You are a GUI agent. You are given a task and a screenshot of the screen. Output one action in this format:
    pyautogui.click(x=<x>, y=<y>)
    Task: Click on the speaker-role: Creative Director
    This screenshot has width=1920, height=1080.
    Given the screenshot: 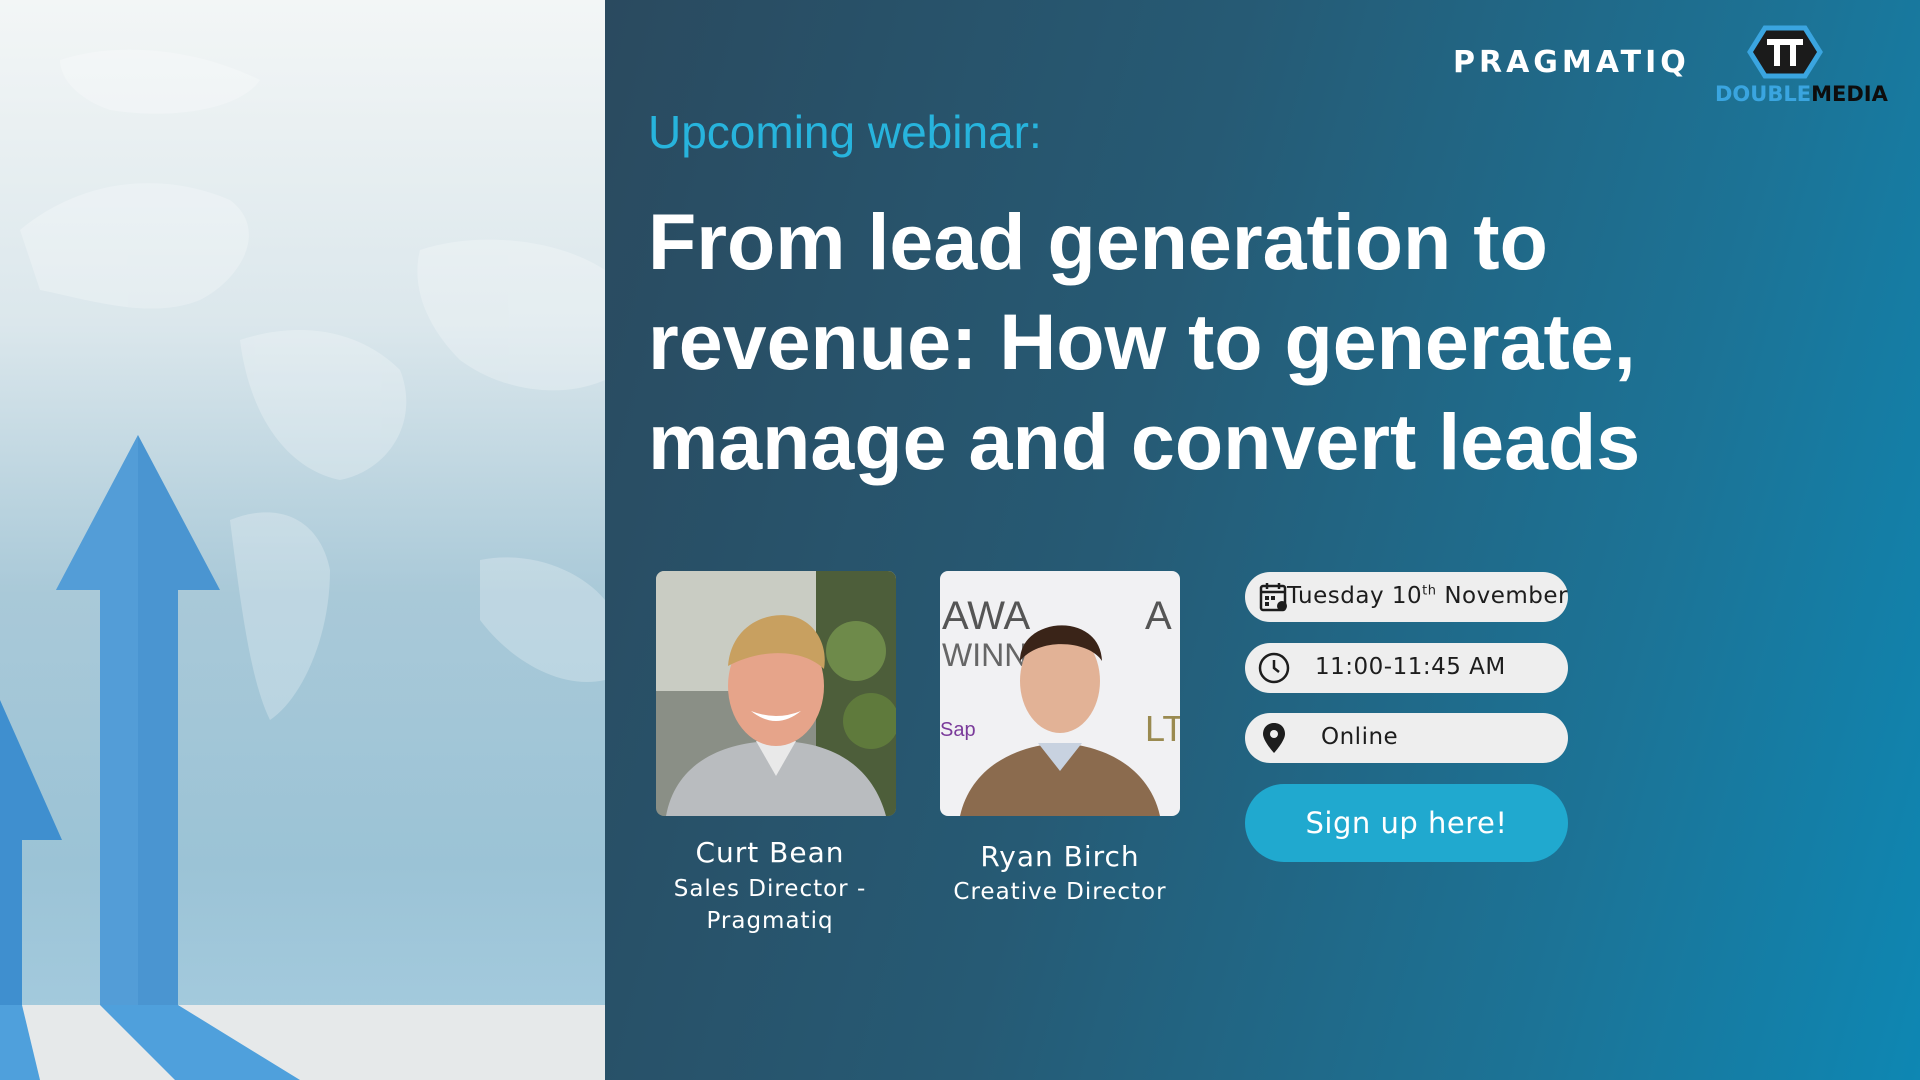 What is the action you would take?
    pyautogui.click(x=1060, y=892)
    